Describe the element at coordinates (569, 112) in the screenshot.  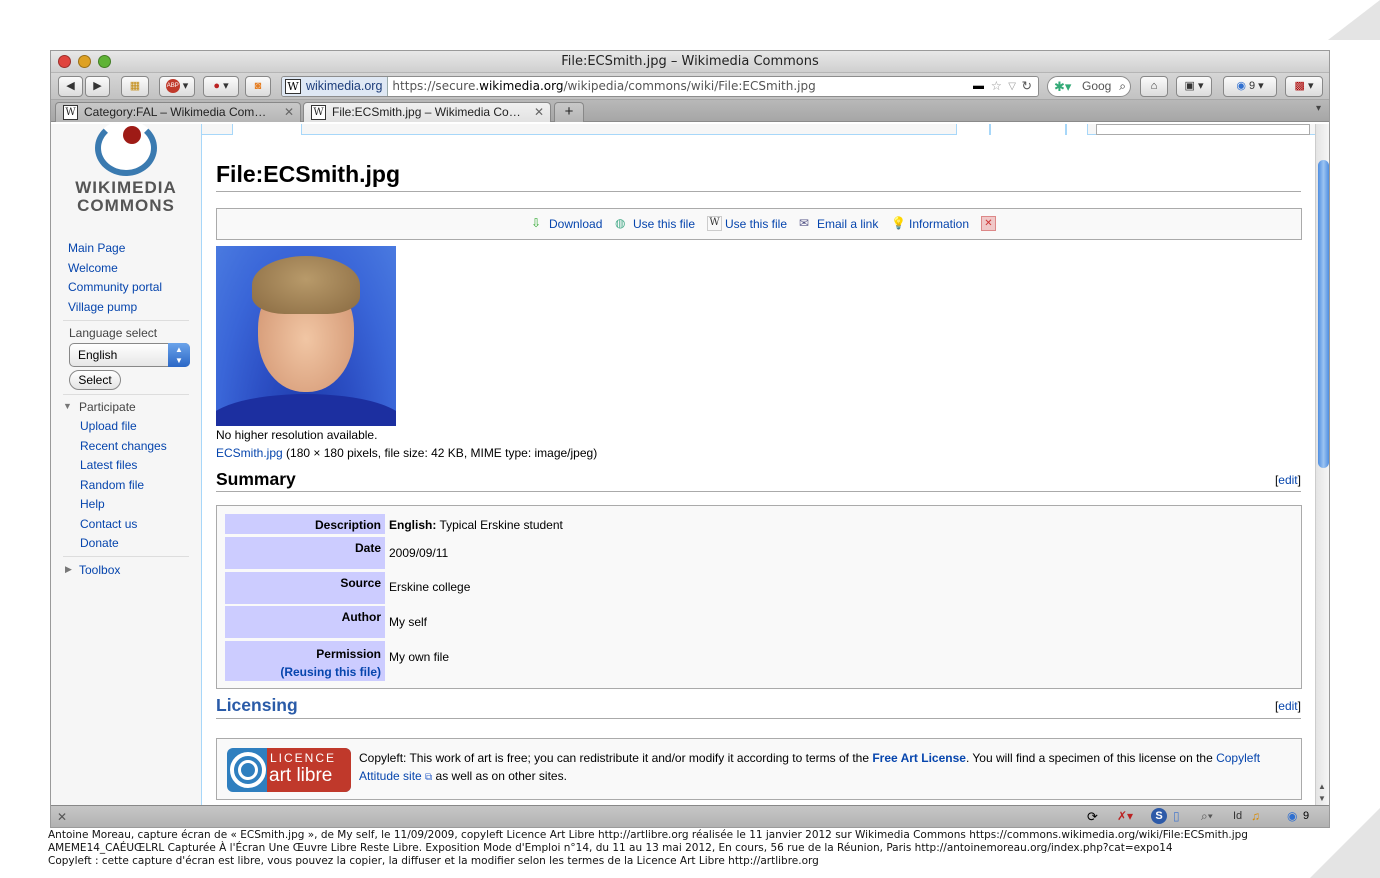
I see `new-tab-button: +` at that location.